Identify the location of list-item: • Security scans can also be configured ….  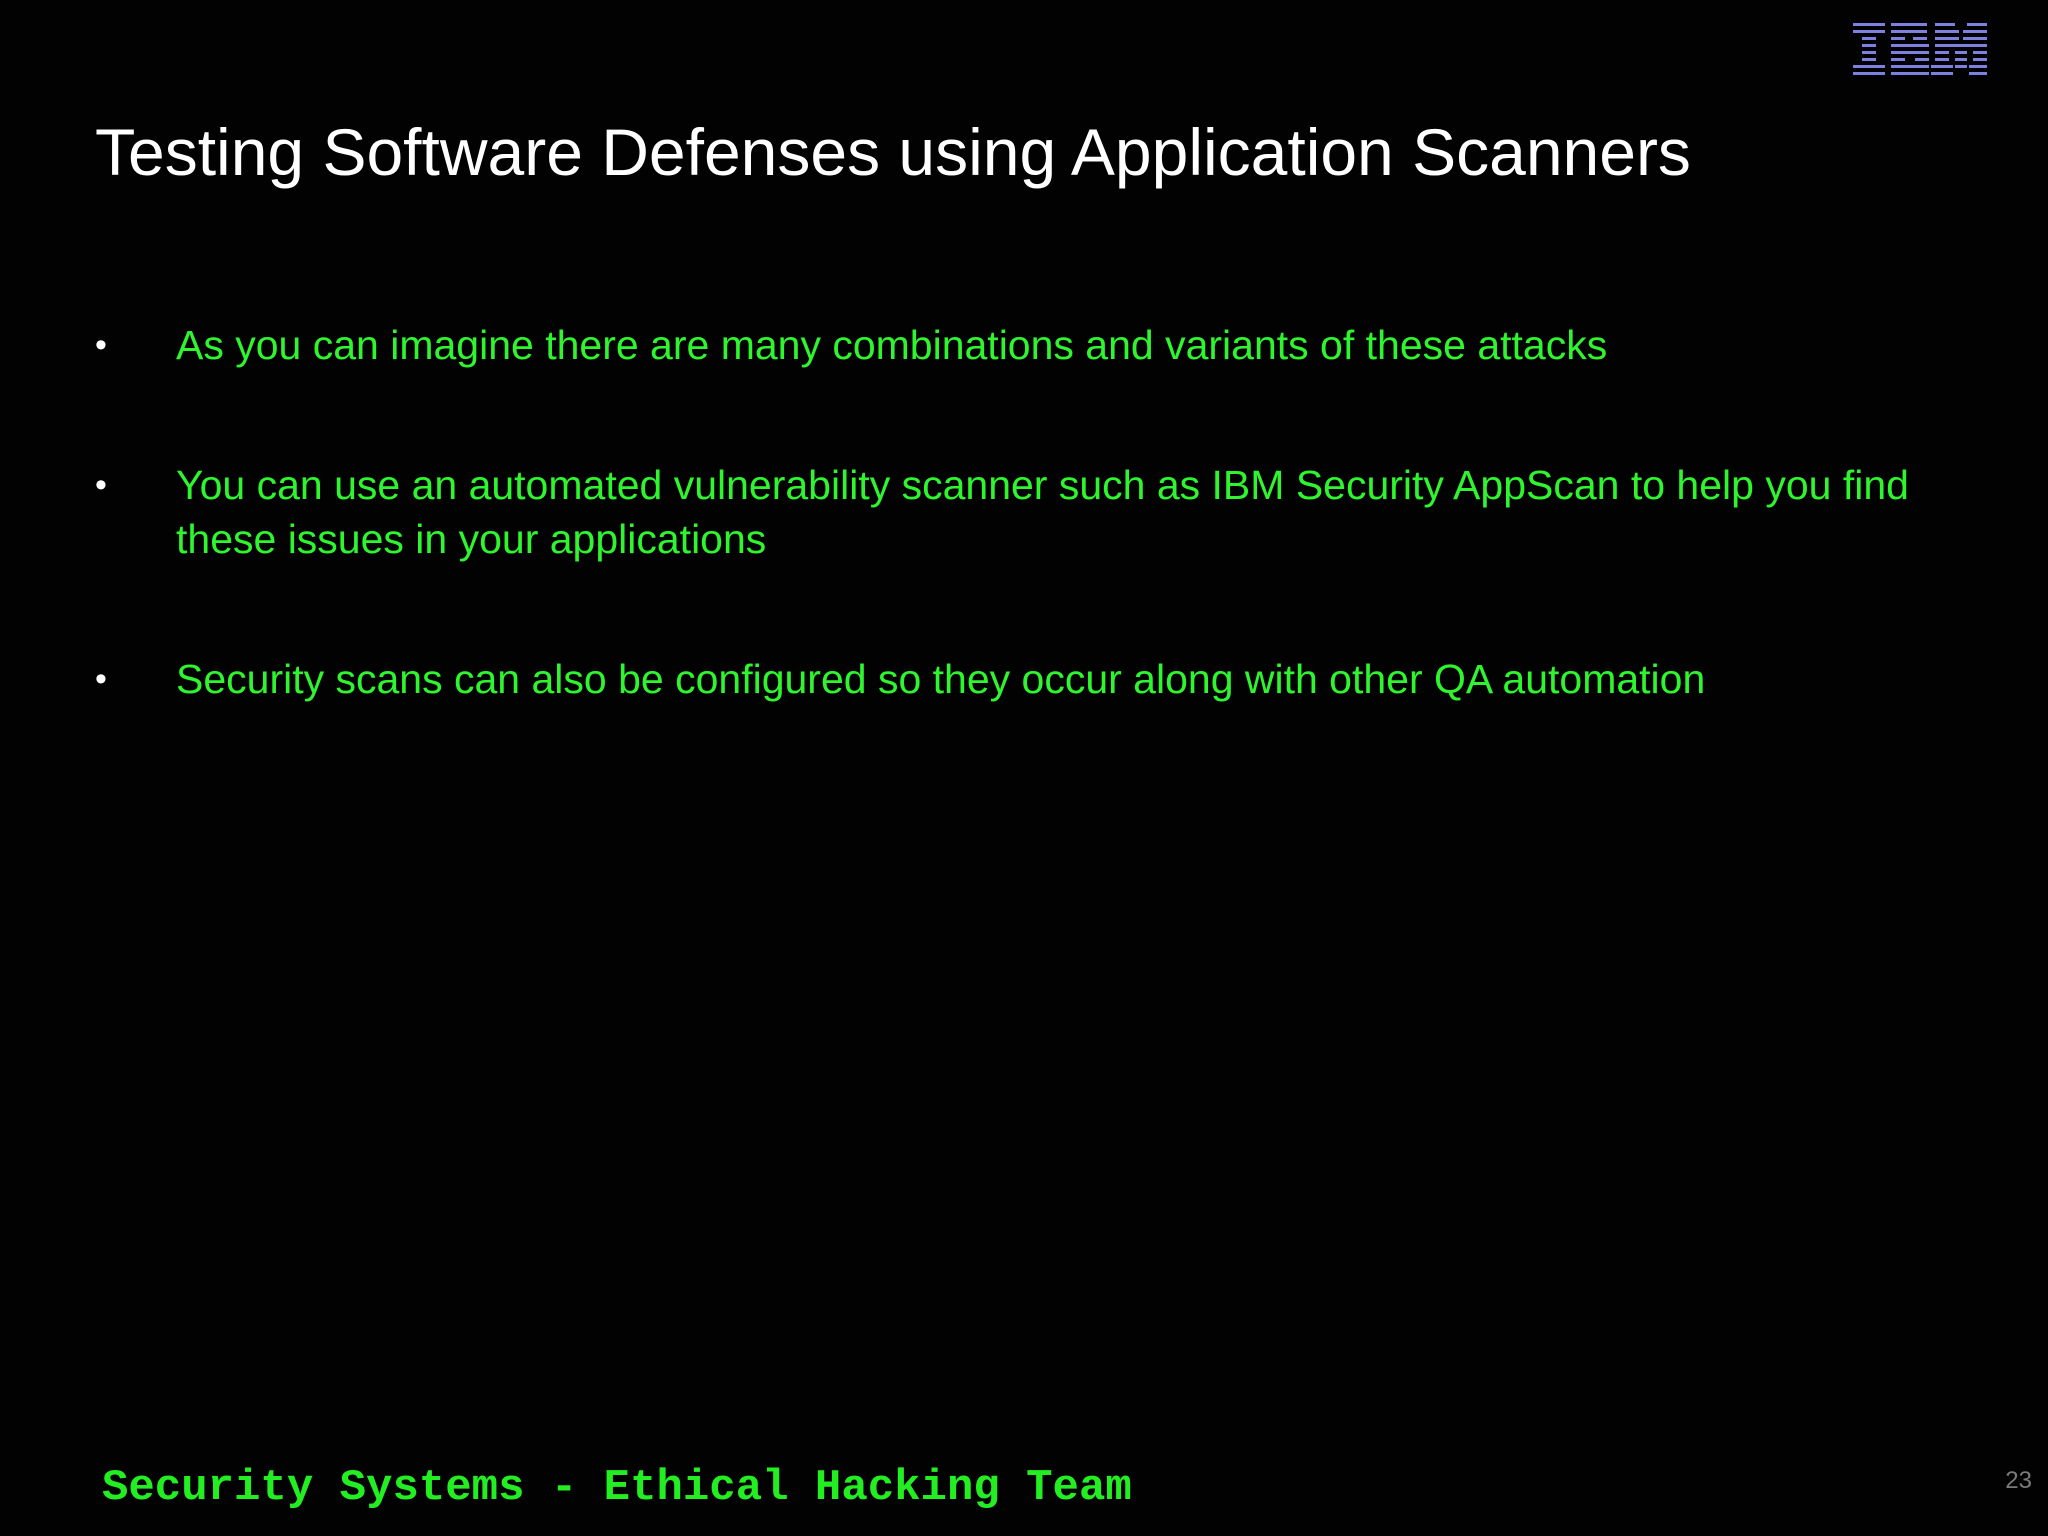
(1035, 679).